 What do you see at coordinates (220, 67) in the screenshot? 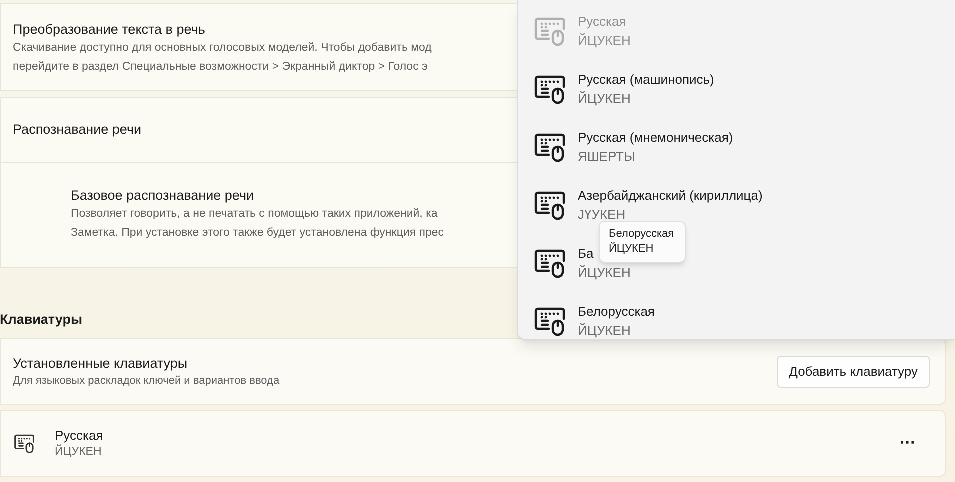
I see `setting-description: перейдите в раздел Специальные возможности > Экранный диктор > Голос э` at bounding box center [220, 67].